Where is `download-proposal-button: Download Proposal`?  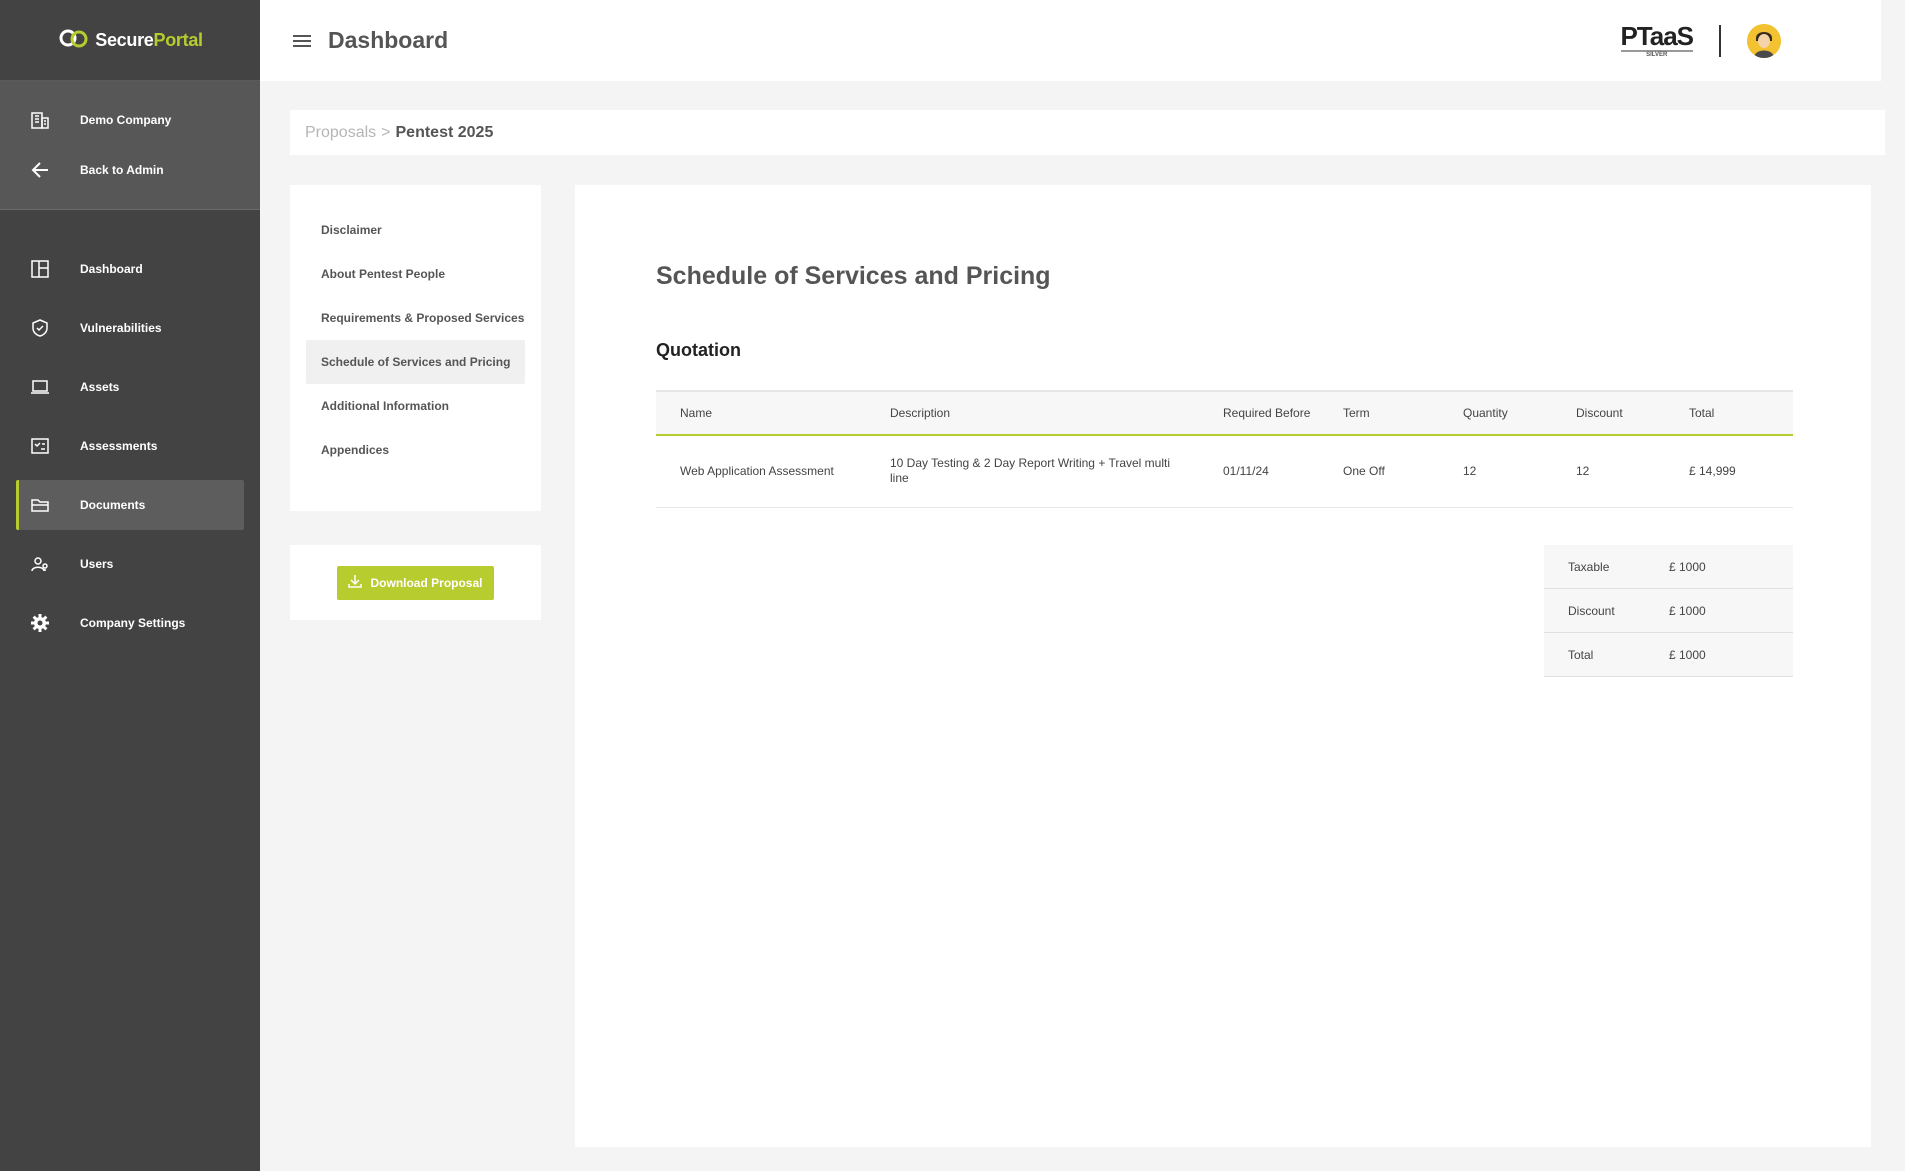
download-proposal-button: Download Proposal is located at coordinates (415, 582).